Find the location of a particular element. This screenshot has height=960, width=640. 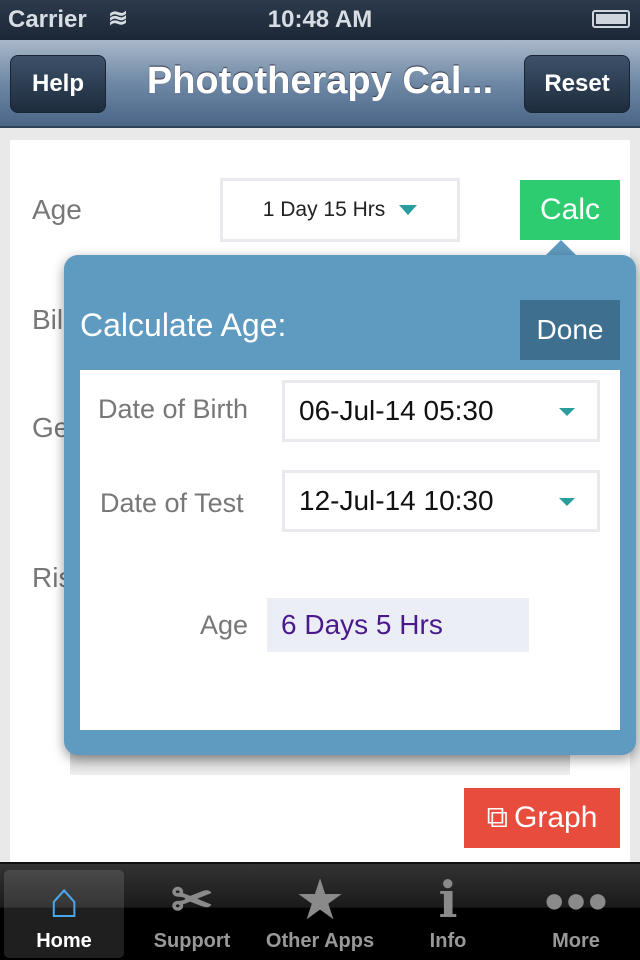

age-dropdown: 1 Day 15 Hrs is located at coordinates (340, 210).